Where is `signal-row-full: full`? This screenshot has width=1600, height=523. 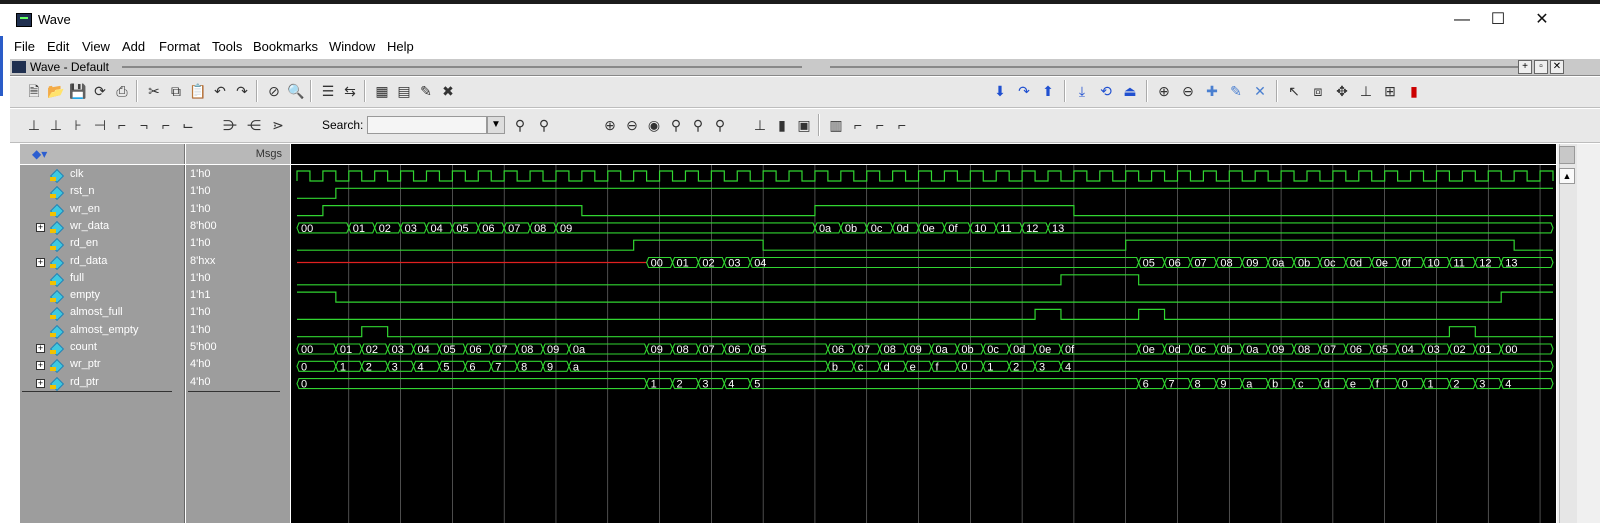 signal-row-full: full is located at coordinates (102, 279).